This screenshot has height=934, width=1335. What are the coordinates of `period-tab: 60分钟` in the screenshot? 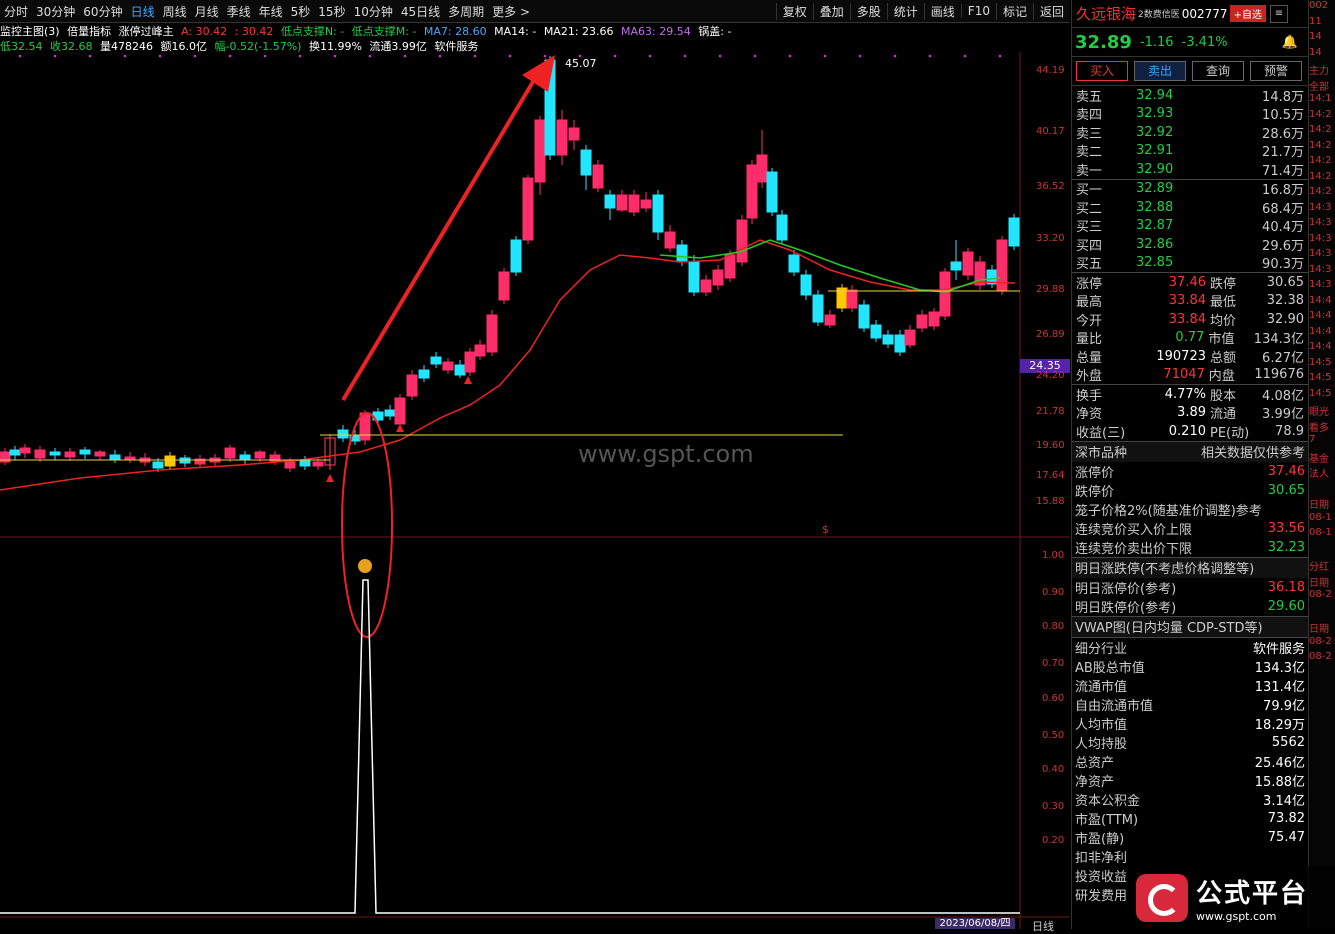 It's located at (102, 11).